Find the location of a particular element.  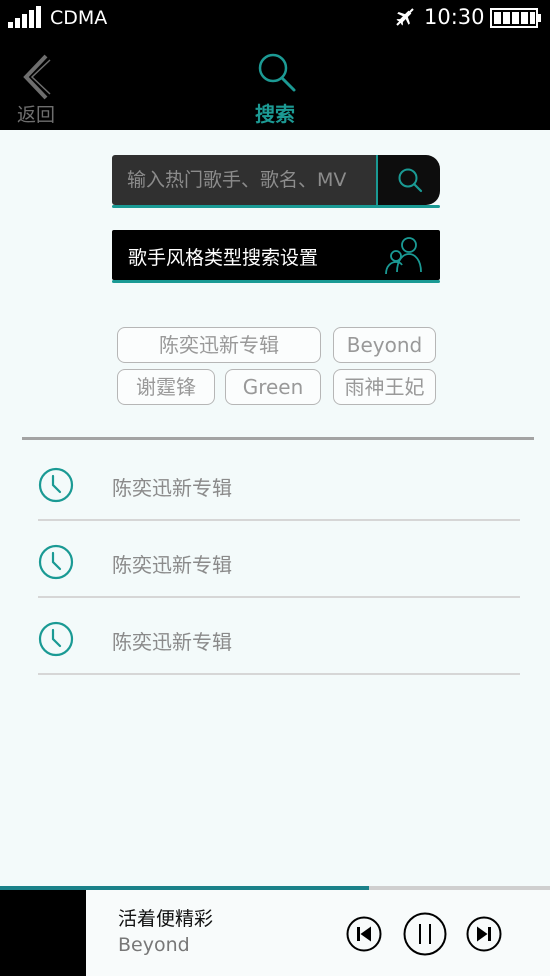

hot-tag: Green is located at coordinates (273, 387).